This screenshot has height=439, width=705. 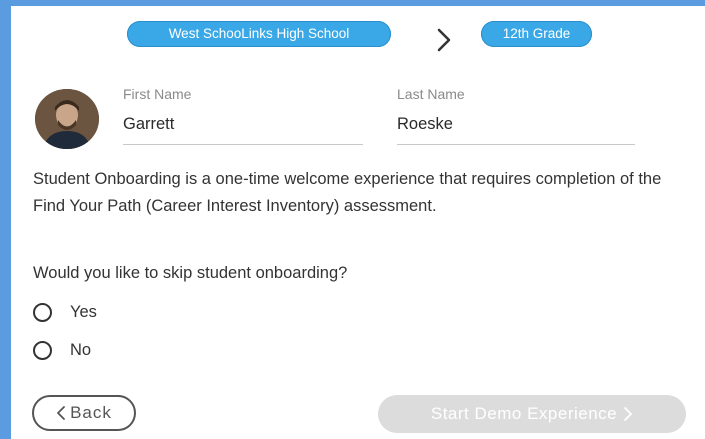 What do you see at coordinates (42, 350) in the screenshot?
I see `no-radio` at bounding box center [42, 350].